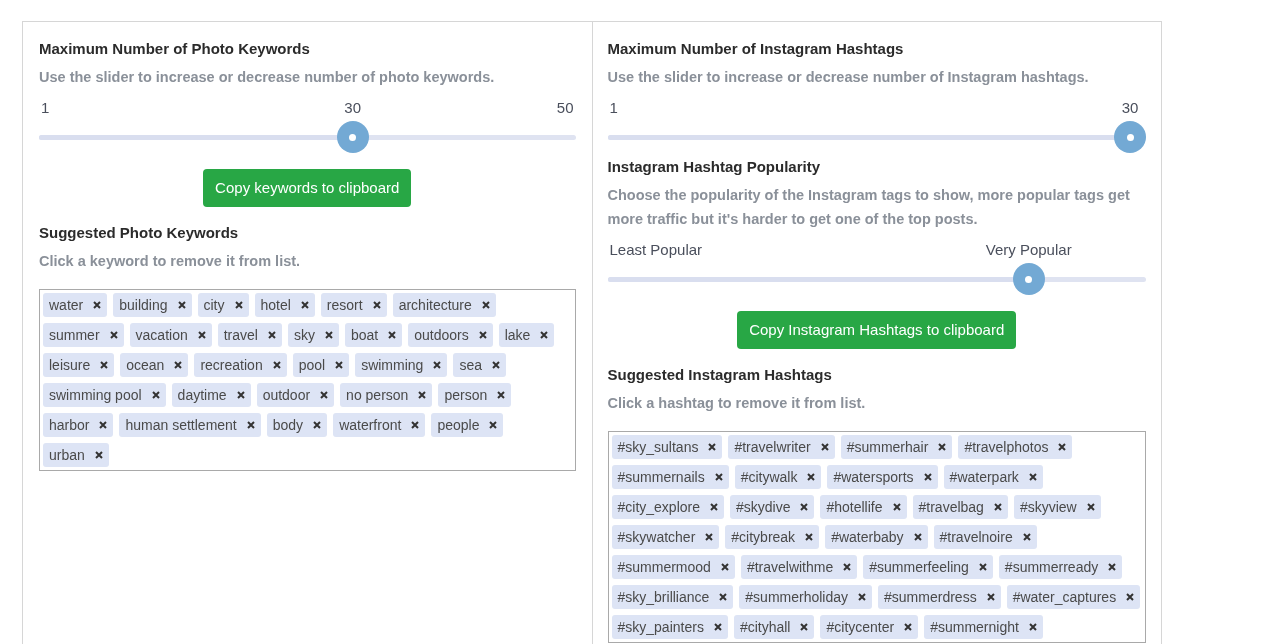  What do you see at coordinates (475, 395) in the screenshot?
I see `tag-chip: person` at bounding box center [475, 395].